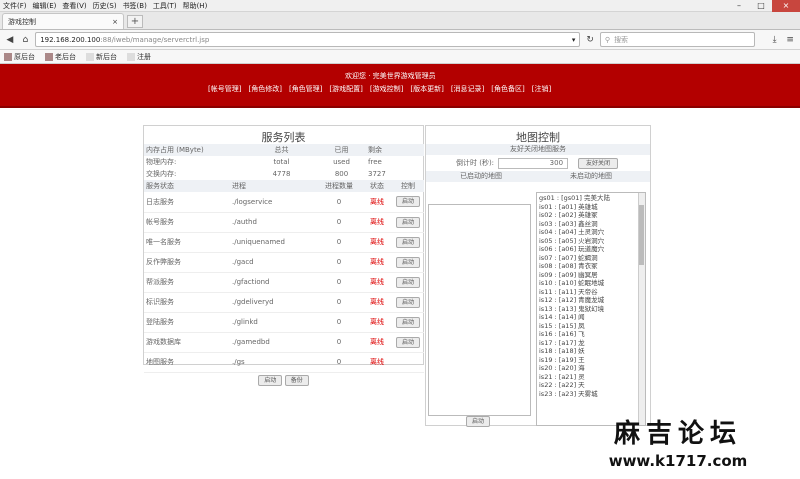 This screenshot has width=800, height=479. I want to click on nav-logout: [注销], so click(541, 89).